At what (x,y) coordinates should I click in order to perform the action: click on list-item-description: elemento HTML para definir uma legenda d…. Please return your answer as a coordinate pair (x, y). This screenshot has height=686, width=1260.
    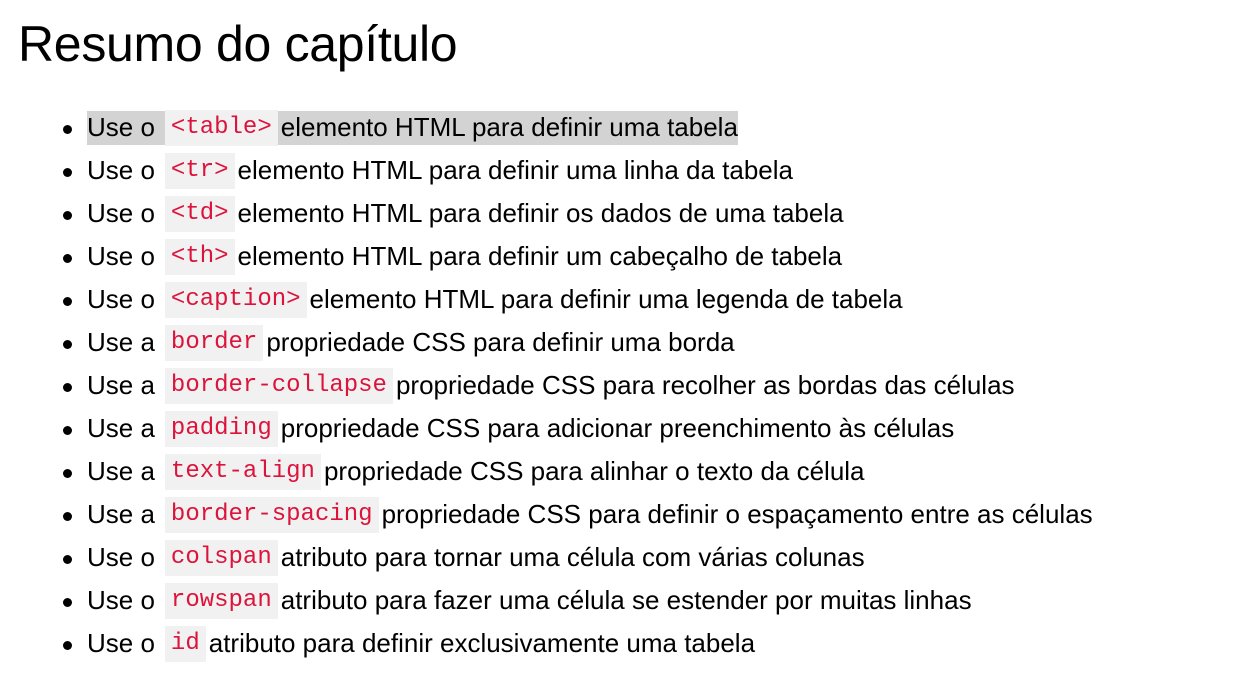
    Looking at the image, I should click on (606, 299).